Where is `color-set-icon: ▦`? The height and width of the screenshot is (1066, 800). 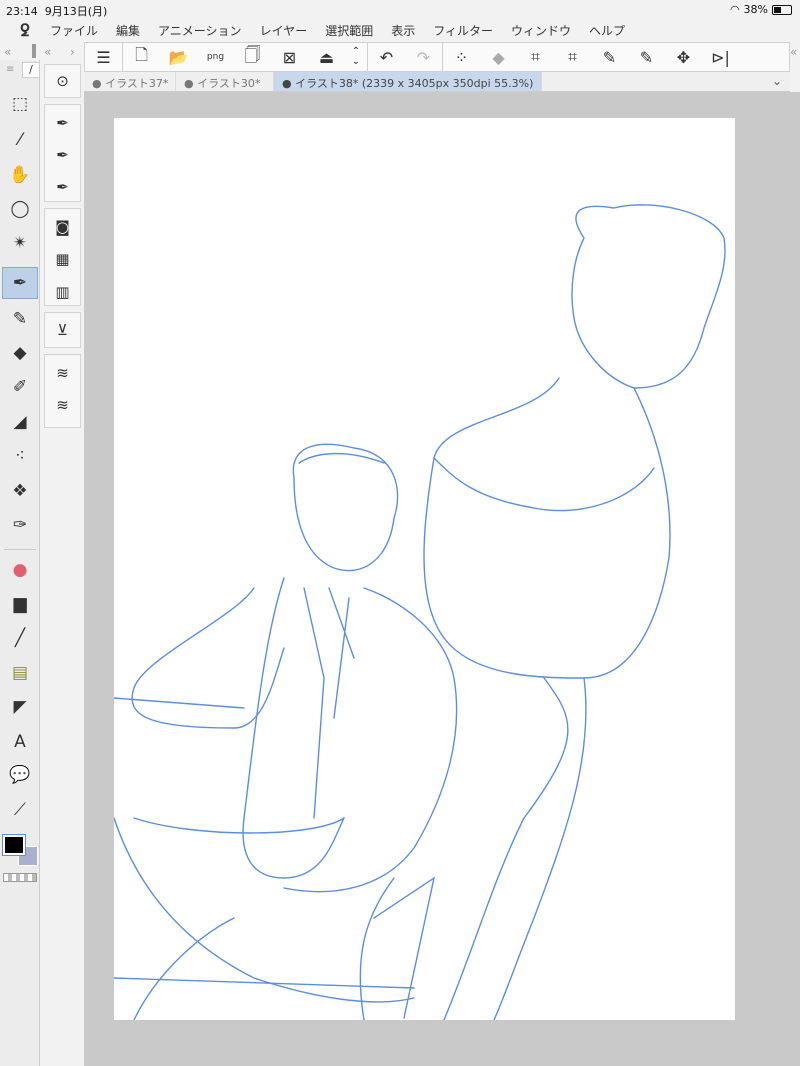 color-set-icon: ▦ is located at coordinates (62, 259).